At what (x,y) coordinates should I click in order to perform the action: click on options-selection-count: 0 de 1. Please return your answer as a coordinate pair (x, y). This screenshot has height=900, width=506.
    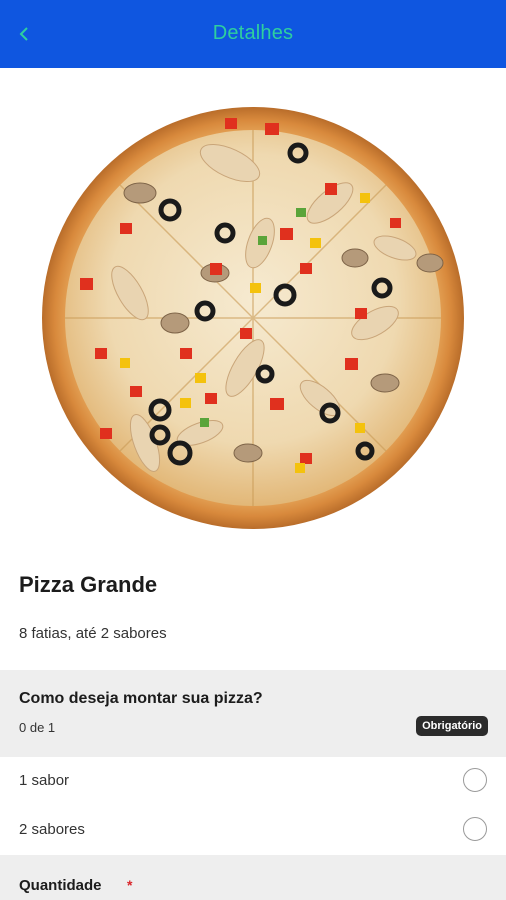
    Looking at the image, I should click on (37, 727).